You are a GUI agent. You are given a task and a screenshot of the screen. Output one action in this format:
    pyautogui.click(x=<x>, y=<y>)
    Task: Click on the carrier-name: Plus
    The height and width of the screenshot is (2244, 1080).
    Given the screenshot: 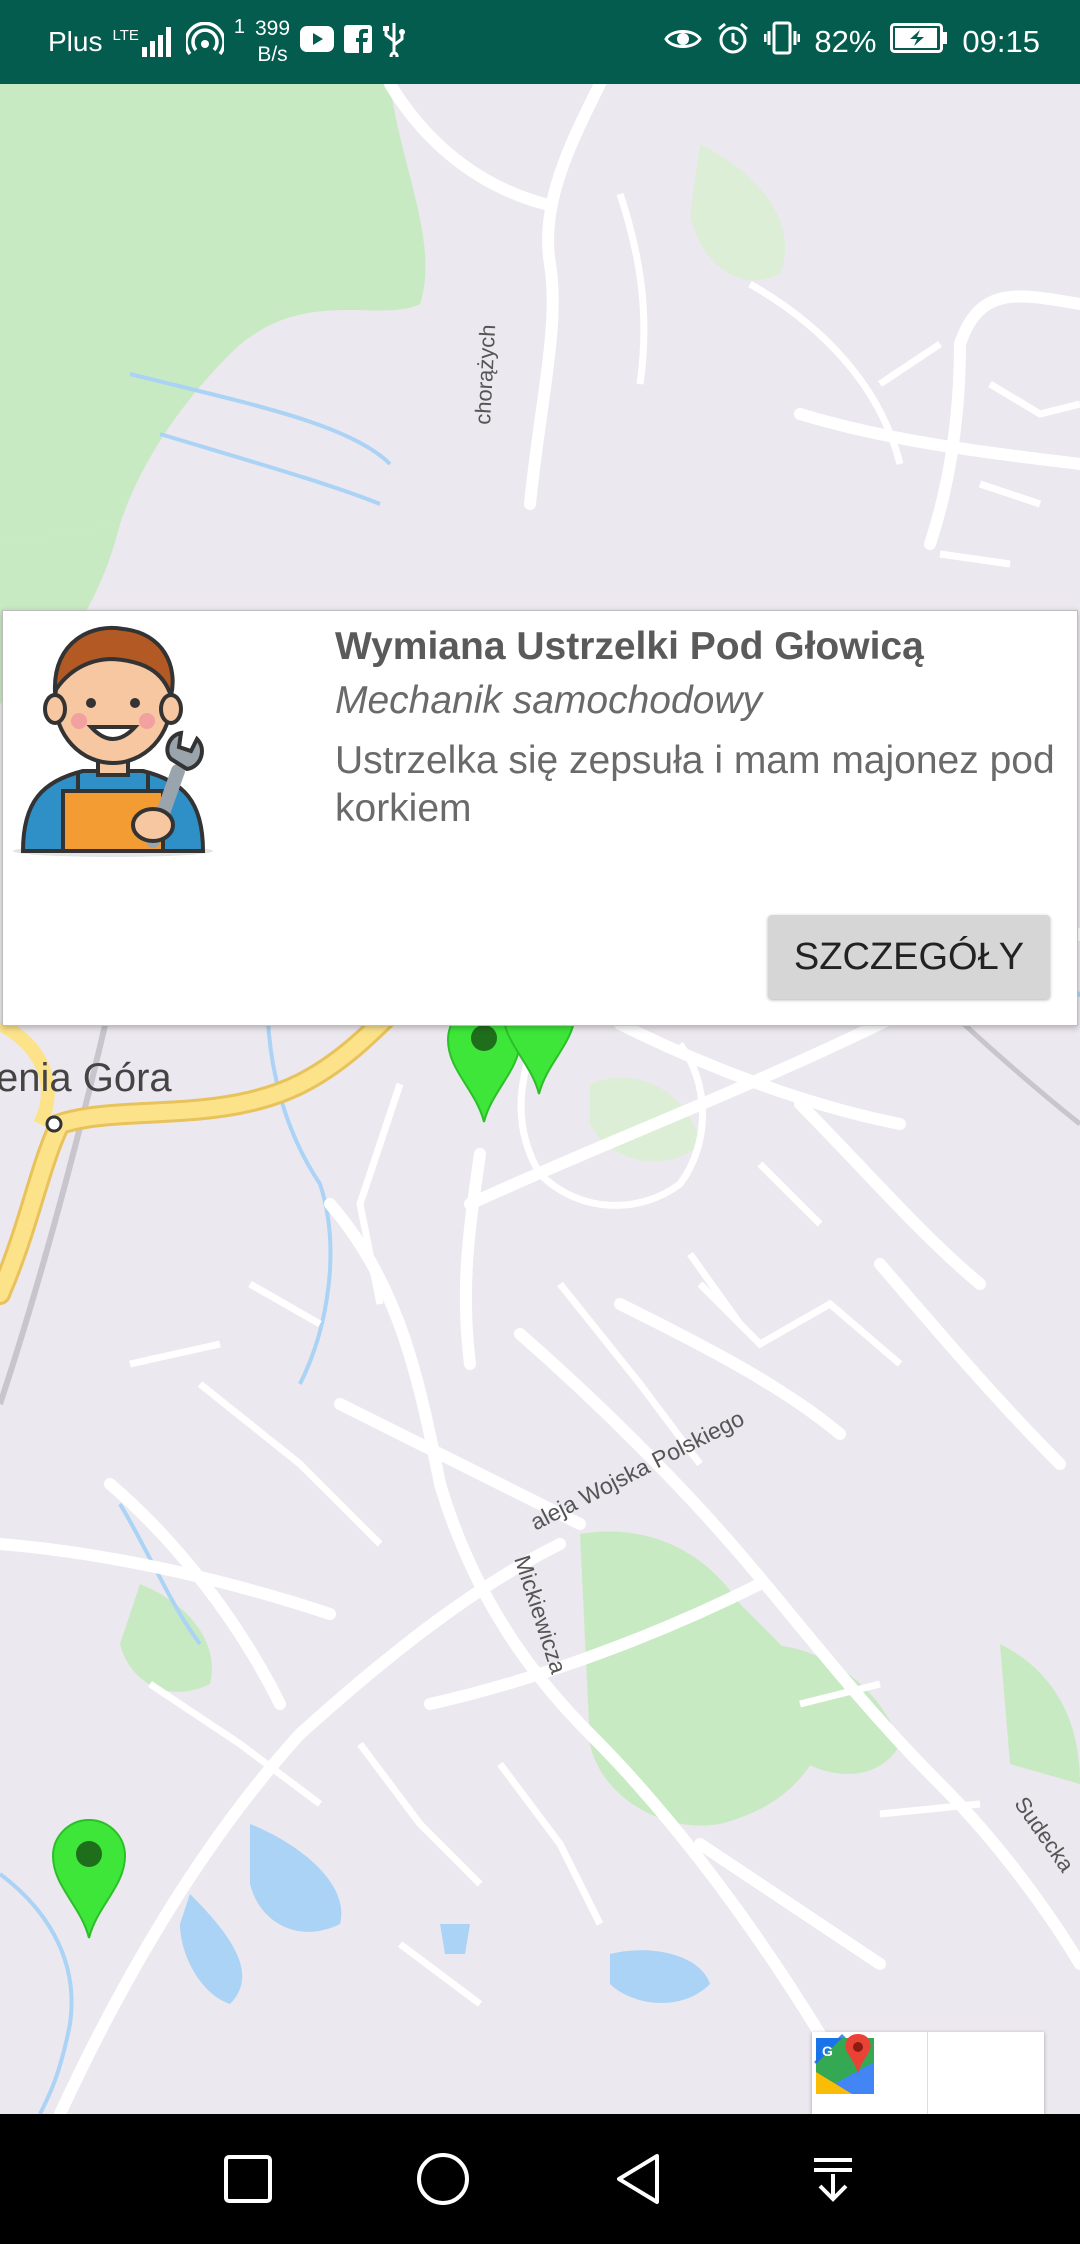 What is the action you would take?
    pyautogui.click(x=75, y=41)
    